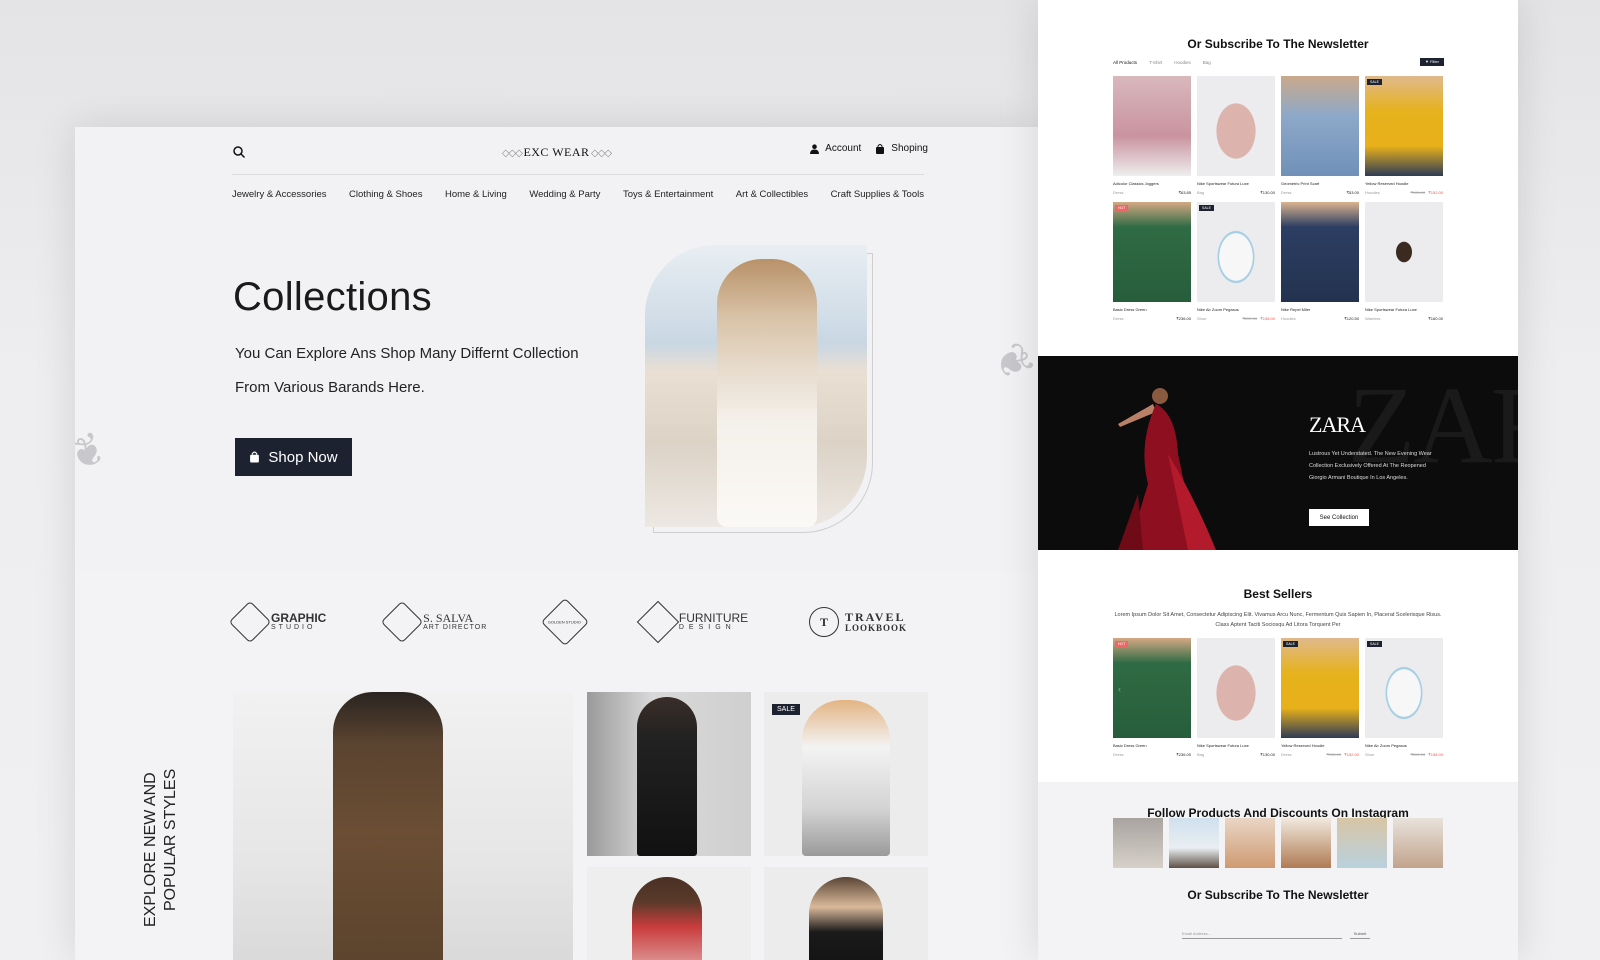 The image size is (1600, 960). What do you see at coordinates (1373, 318) in the screenshot?
I see `product-category: Watches` at bounding box center [1373, 318].